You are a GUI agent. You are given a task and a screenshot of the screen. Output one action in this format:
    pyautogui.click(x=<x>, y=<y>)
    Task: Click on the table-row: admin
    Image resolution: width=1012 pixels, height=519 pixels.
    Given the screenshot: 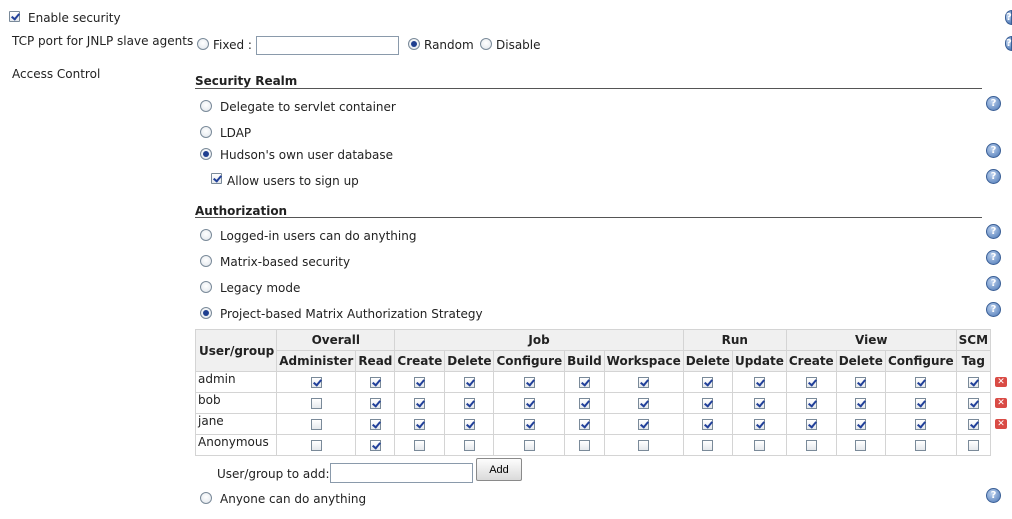 What is the action you would take?
    pyautogui.click(x=593, y=382)
    